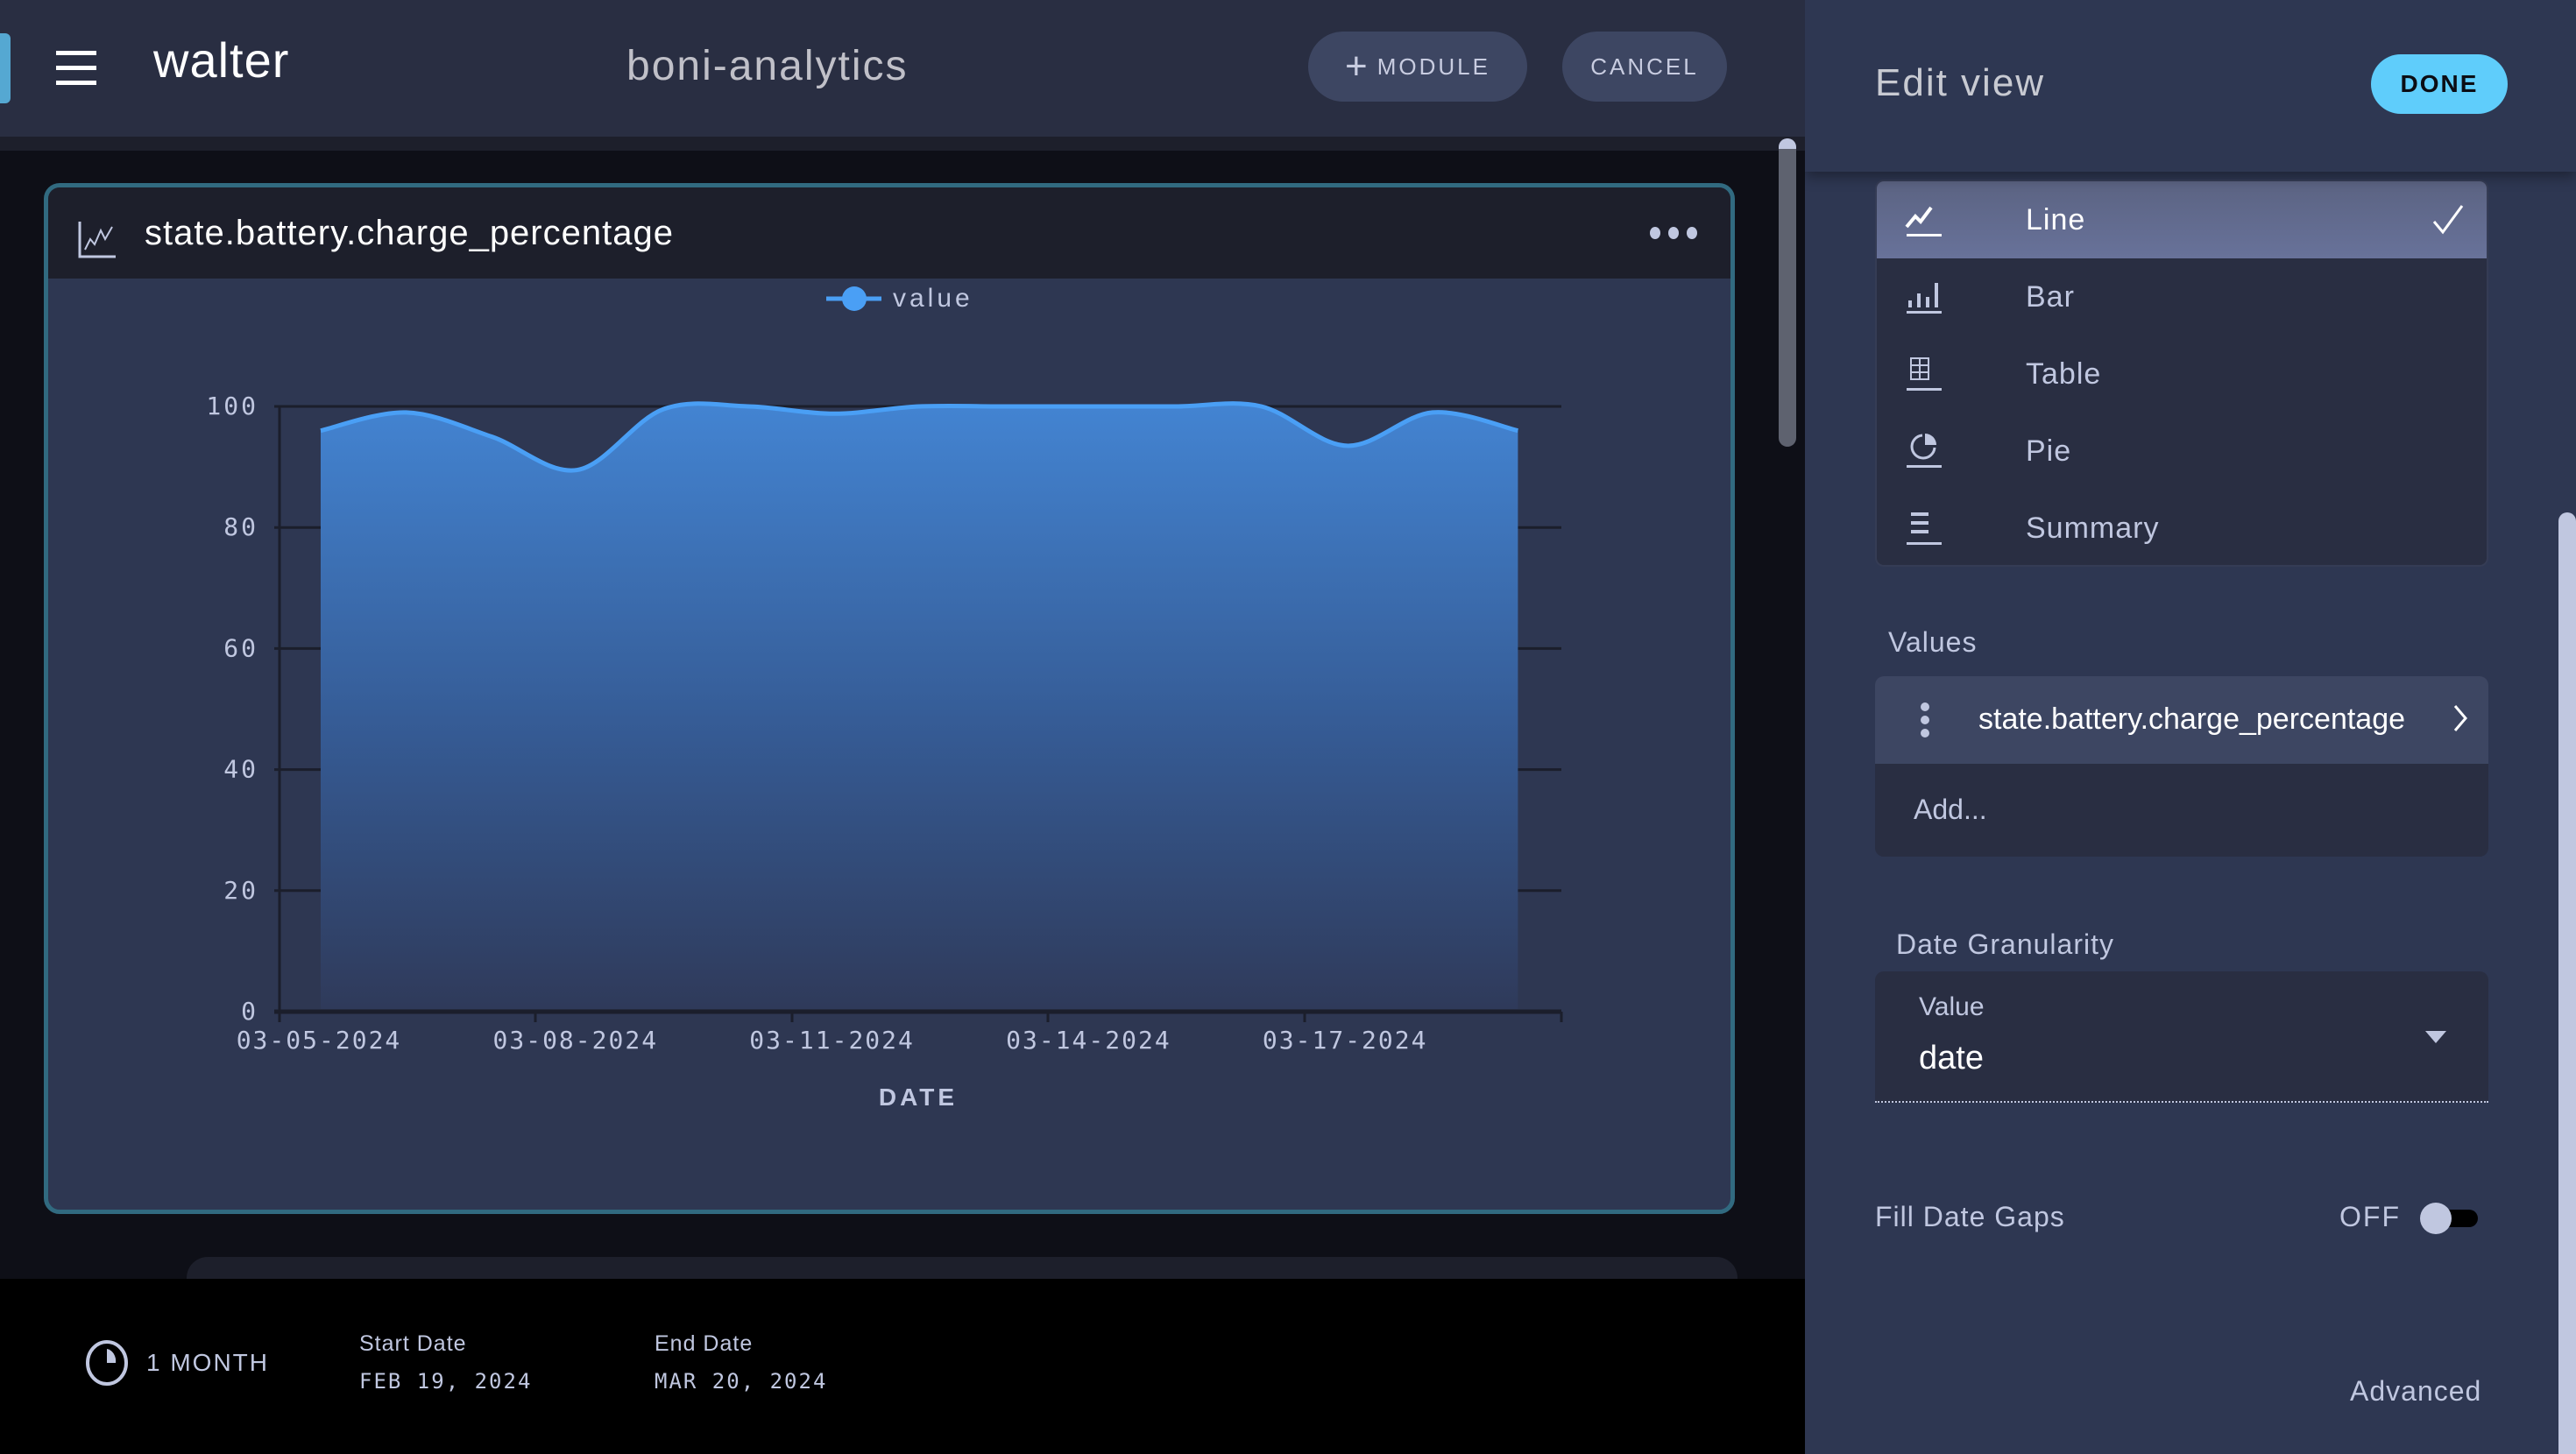 Image resolution: width=2576 pixels, height=1454 pixels. Describe the element at coordinates (854, 298) in the screenshot. I see `legend-dot-marker` at that location.